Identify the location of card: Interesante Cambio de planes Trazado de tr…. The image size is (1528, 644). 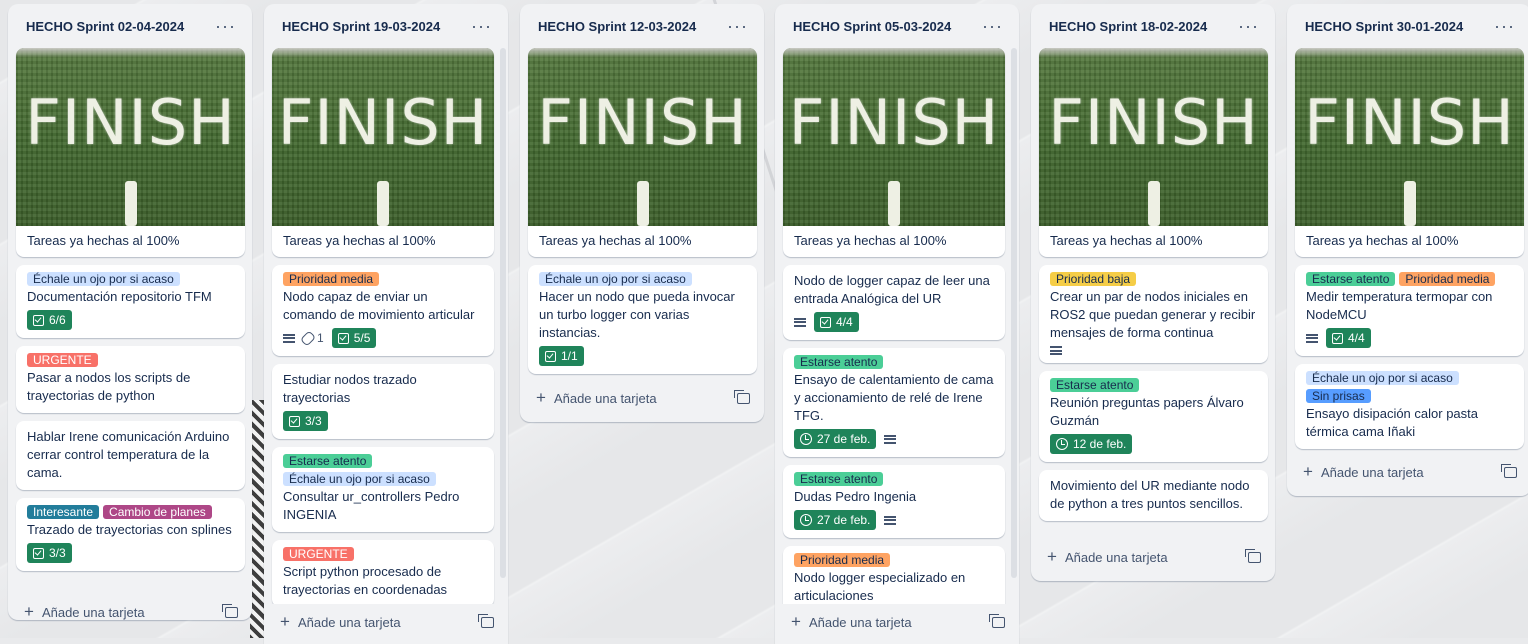
(130, 534).